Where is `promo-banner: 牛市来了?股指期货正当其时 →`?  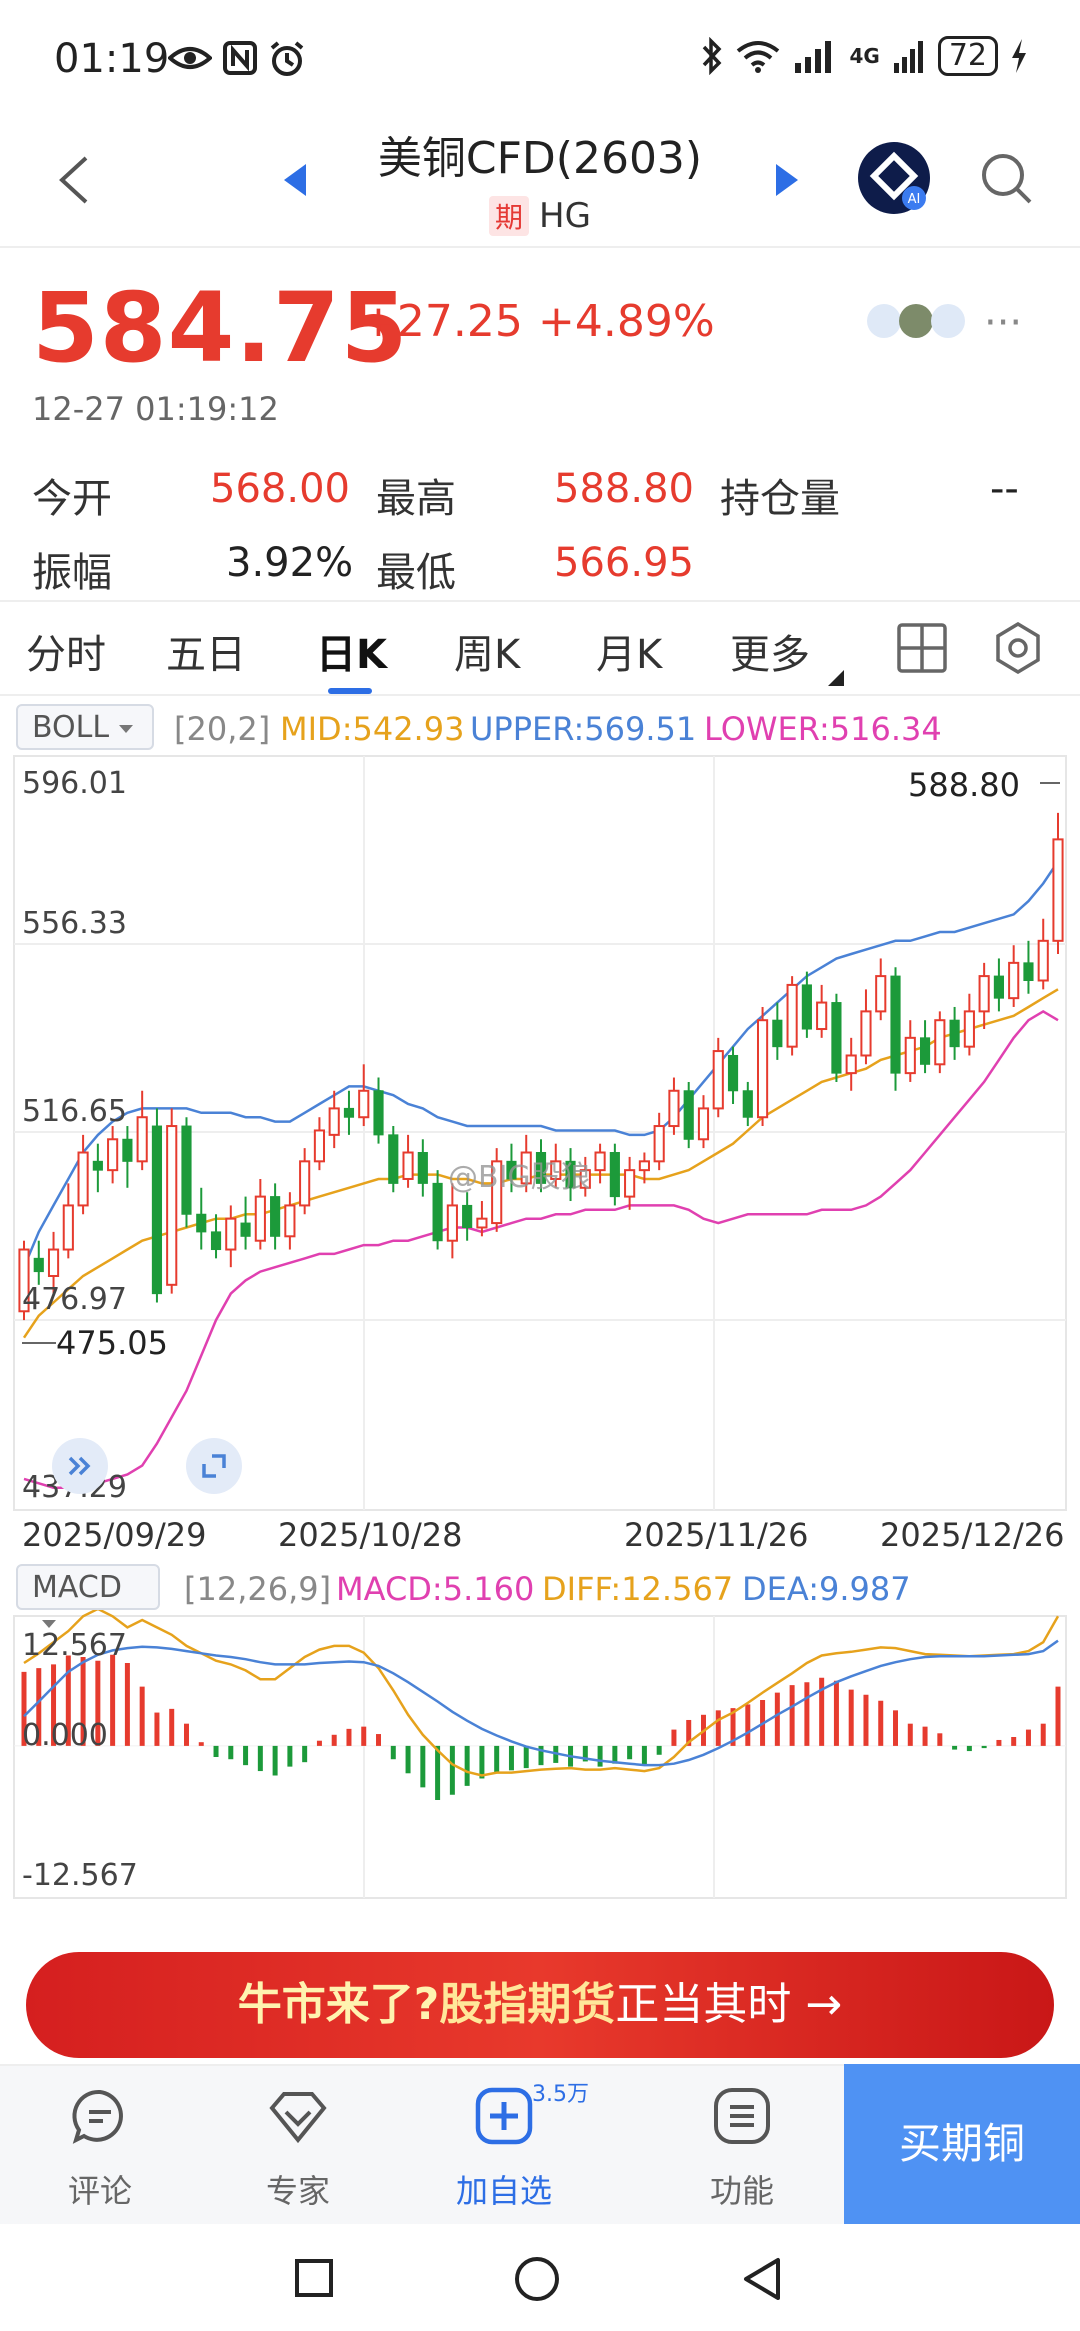 promo-banner: 牛市来了?股指期货正当其时 → is located at coordinates (540, 2005).